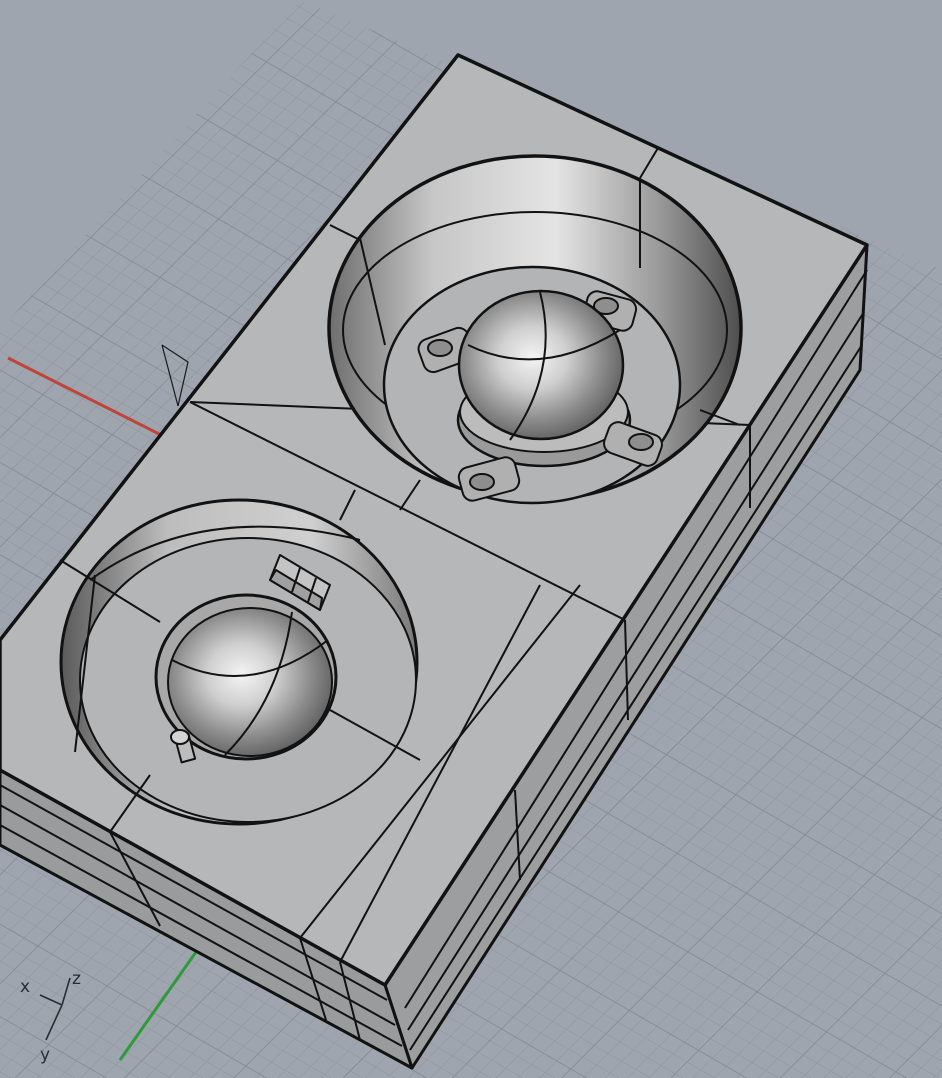 This screenshot has width=942, height=1078. I want to click on gizmo-x-label: x, so click(25, 987).